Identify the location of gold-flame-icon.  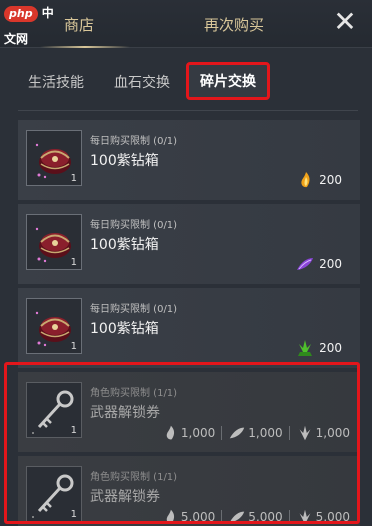
(305, 180).